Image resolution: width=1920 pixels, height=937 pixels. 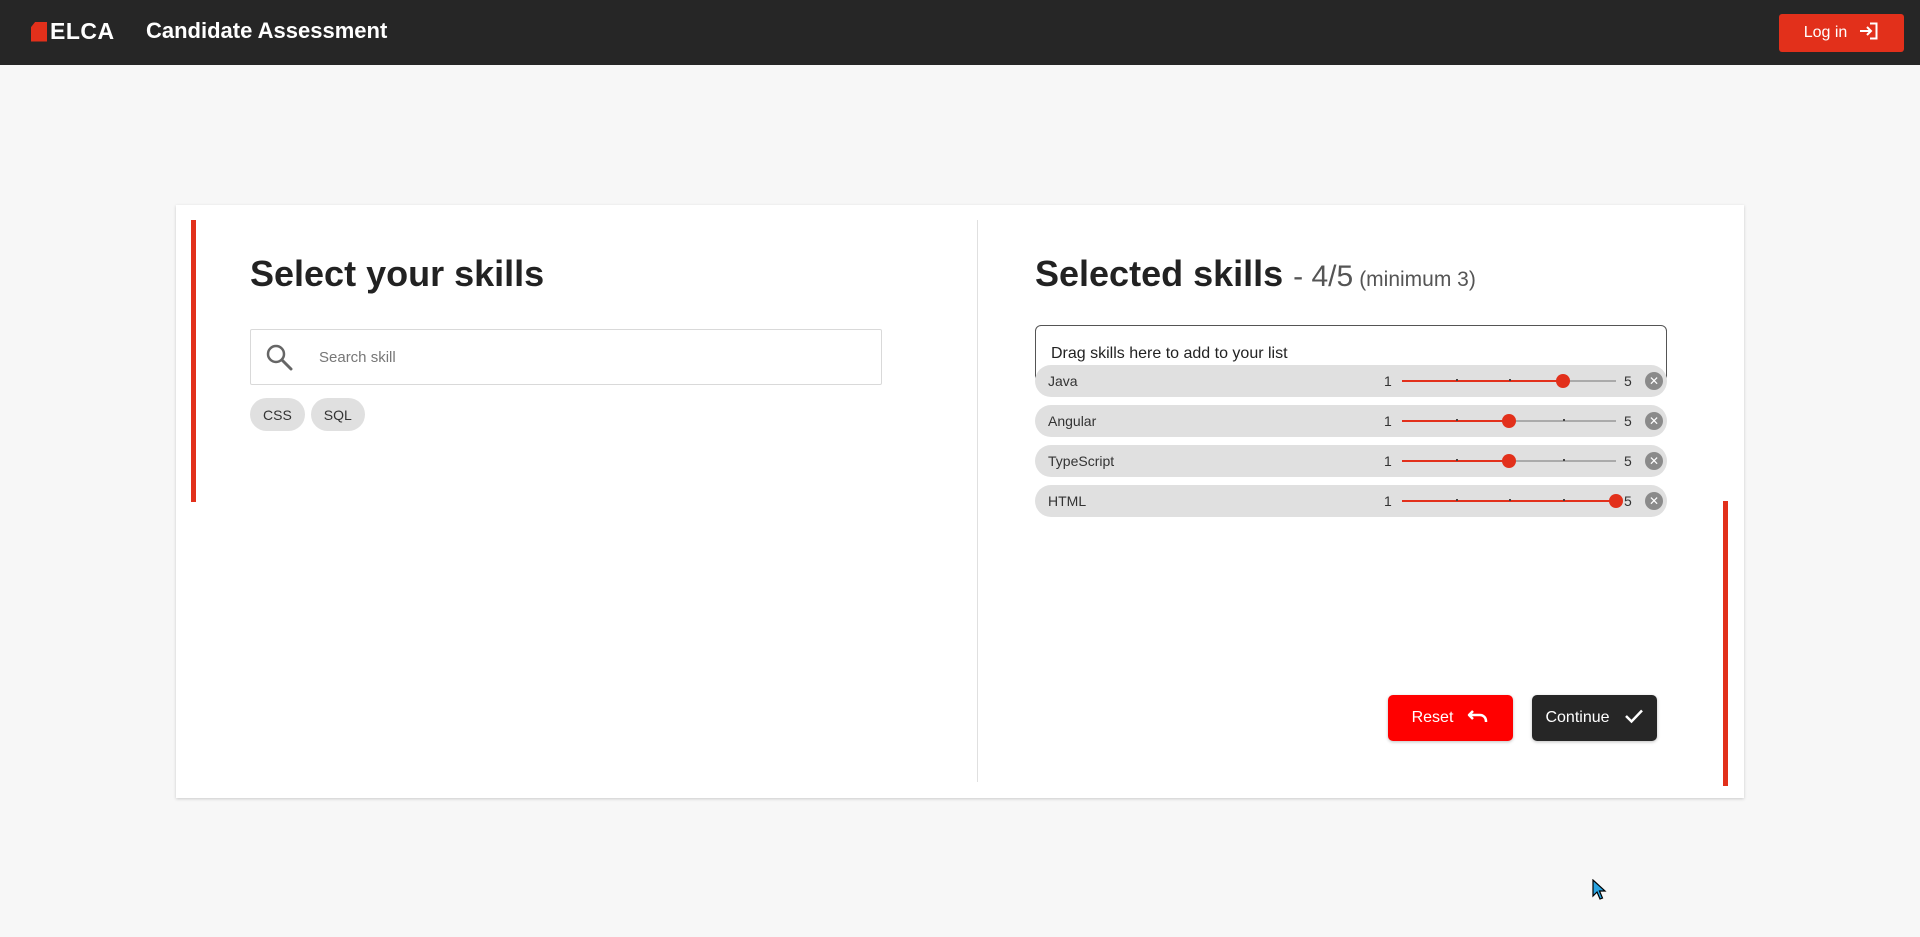 I want to click on login-label: Log in, so click(x=1825, y=32).